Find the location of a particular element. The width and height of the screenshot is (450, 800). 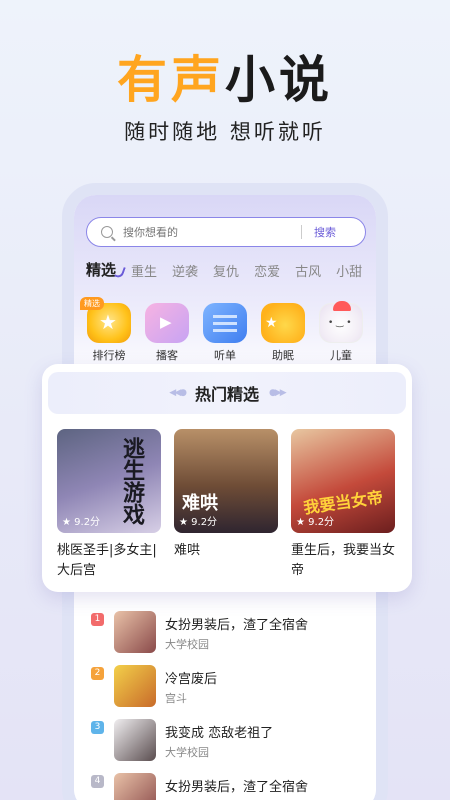

category-label: 播客 is located at coordinates (167, 355).